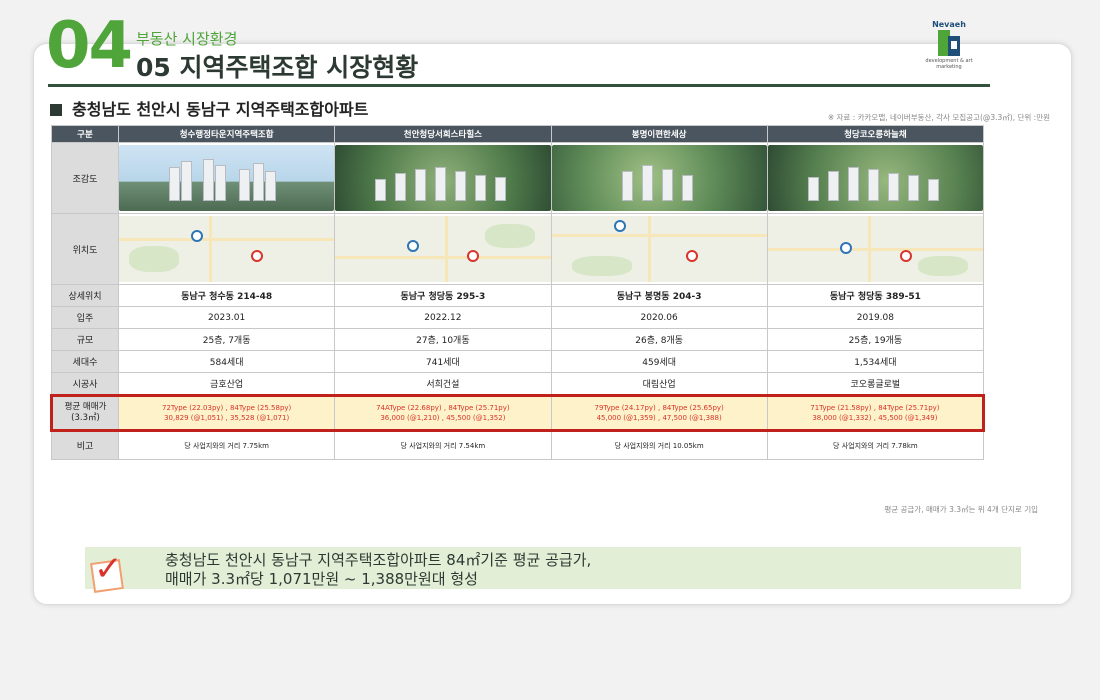 This screenshot has height=700, width=1100. What do you see at coordinates (226, 361) in the screenshot?
I see `households-cell-1: 584세대` at bounding box center [226, 361].